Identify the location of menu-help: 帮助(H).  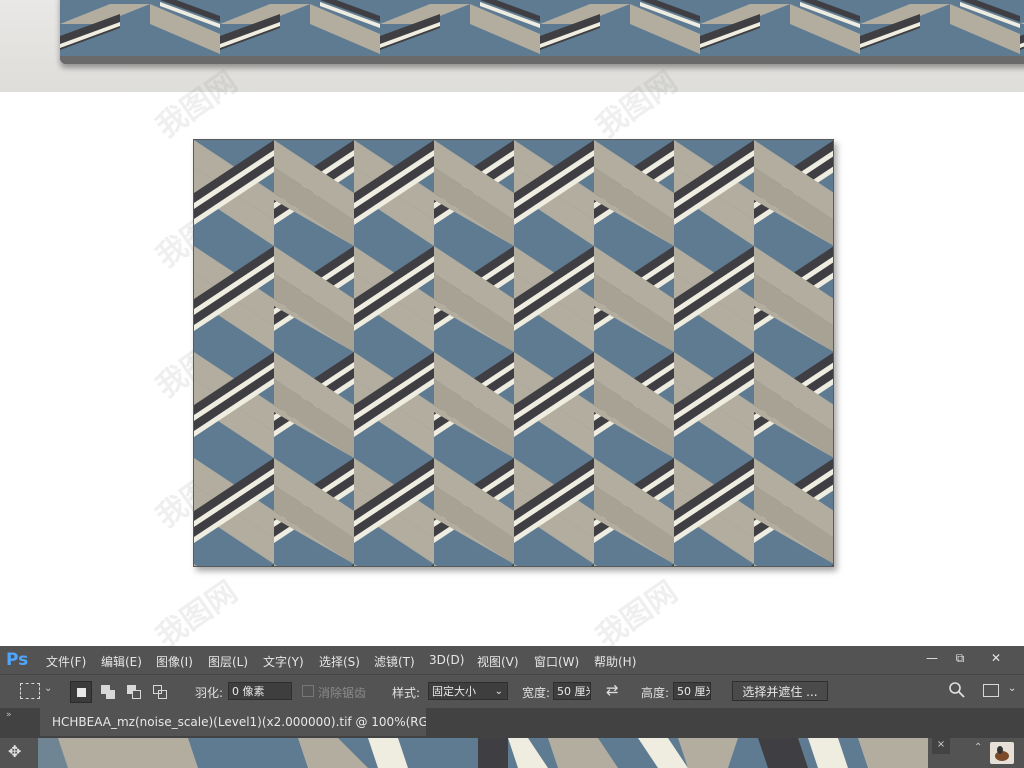
(615, 661).